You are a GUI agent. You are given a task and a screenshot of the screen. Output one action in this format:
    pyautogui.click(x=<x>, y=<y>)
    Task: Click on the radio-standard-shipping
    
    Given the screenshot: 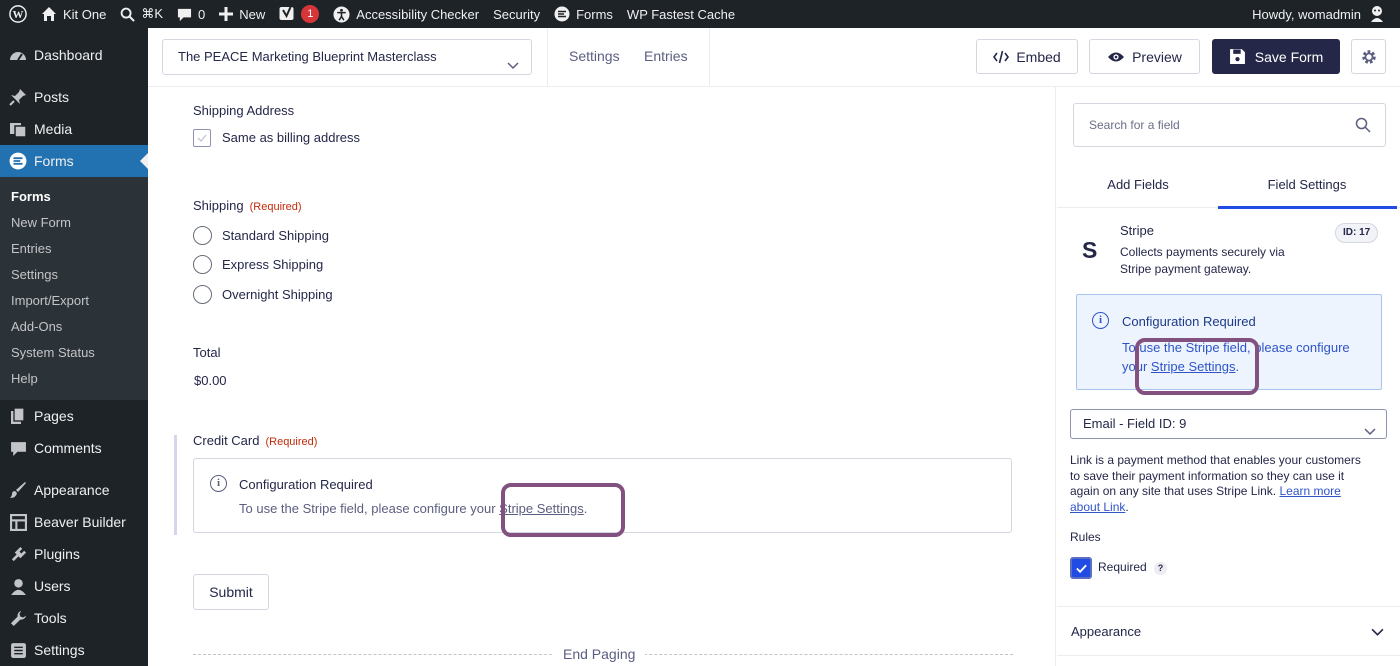 What is the action you would take?
    pyautogui.click(x=202, y=235)
    